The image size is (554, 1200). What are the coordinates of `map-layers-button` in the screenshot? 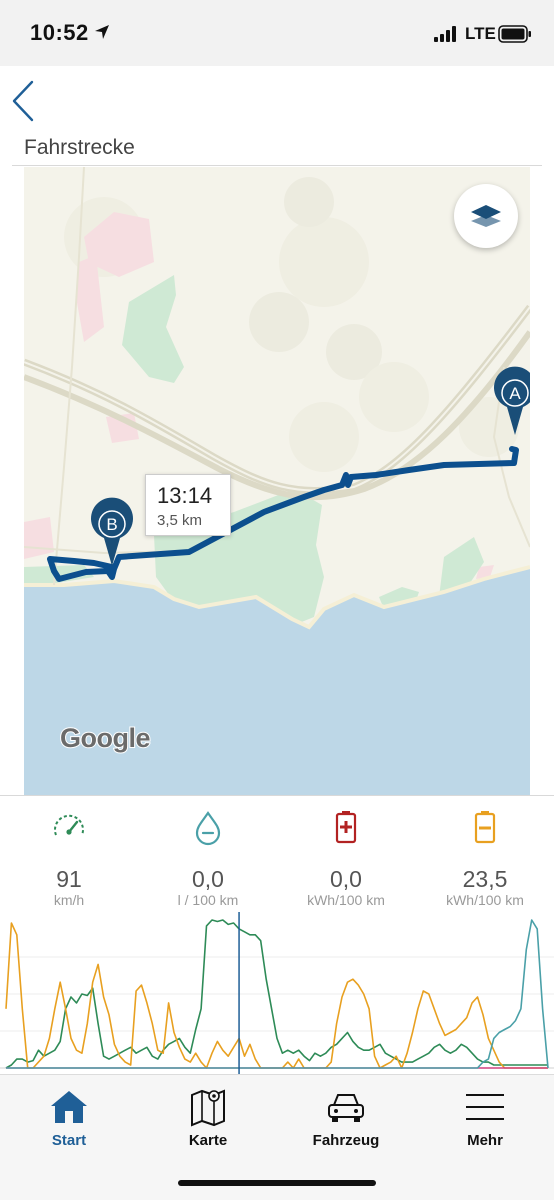 It's located at (486, 216).